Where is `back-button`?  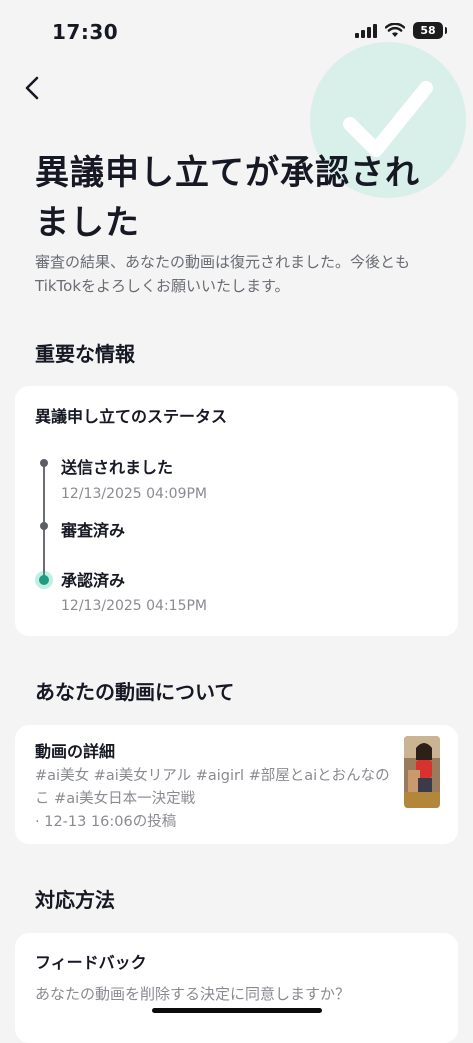 back-button is located at coordinates (32, 88).